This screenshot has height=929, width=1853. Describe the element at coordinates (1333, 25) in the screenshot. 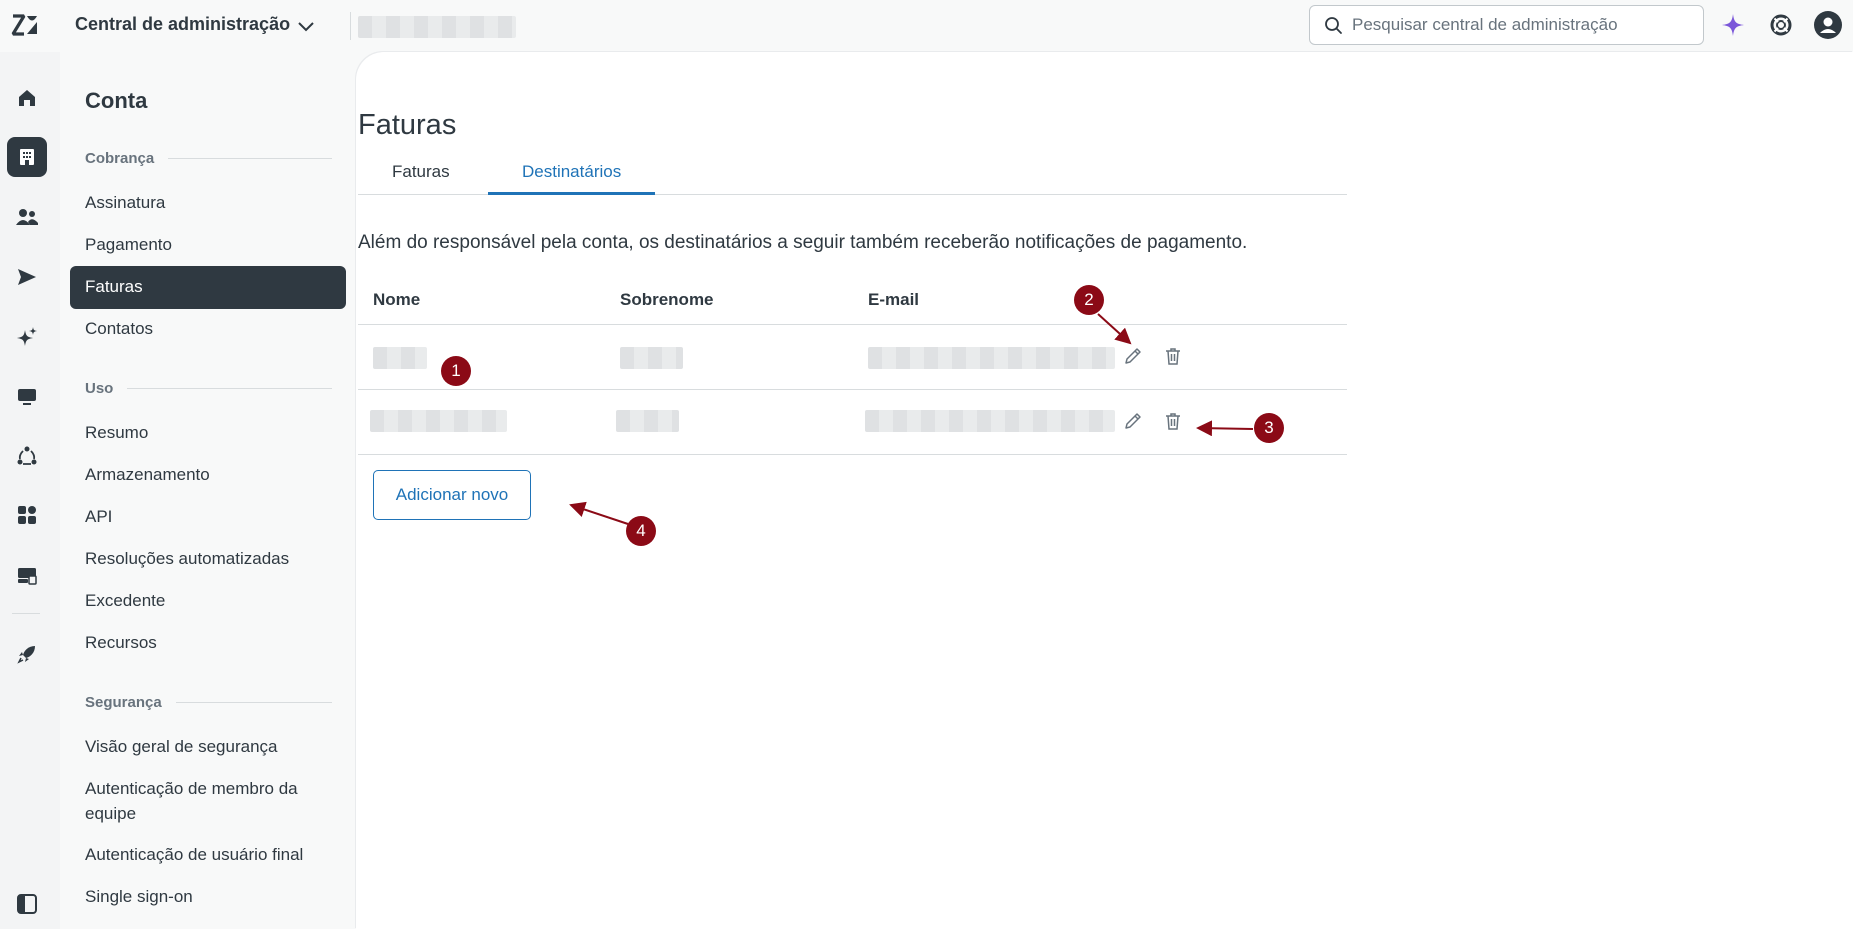

I see `search-icon` at that location.